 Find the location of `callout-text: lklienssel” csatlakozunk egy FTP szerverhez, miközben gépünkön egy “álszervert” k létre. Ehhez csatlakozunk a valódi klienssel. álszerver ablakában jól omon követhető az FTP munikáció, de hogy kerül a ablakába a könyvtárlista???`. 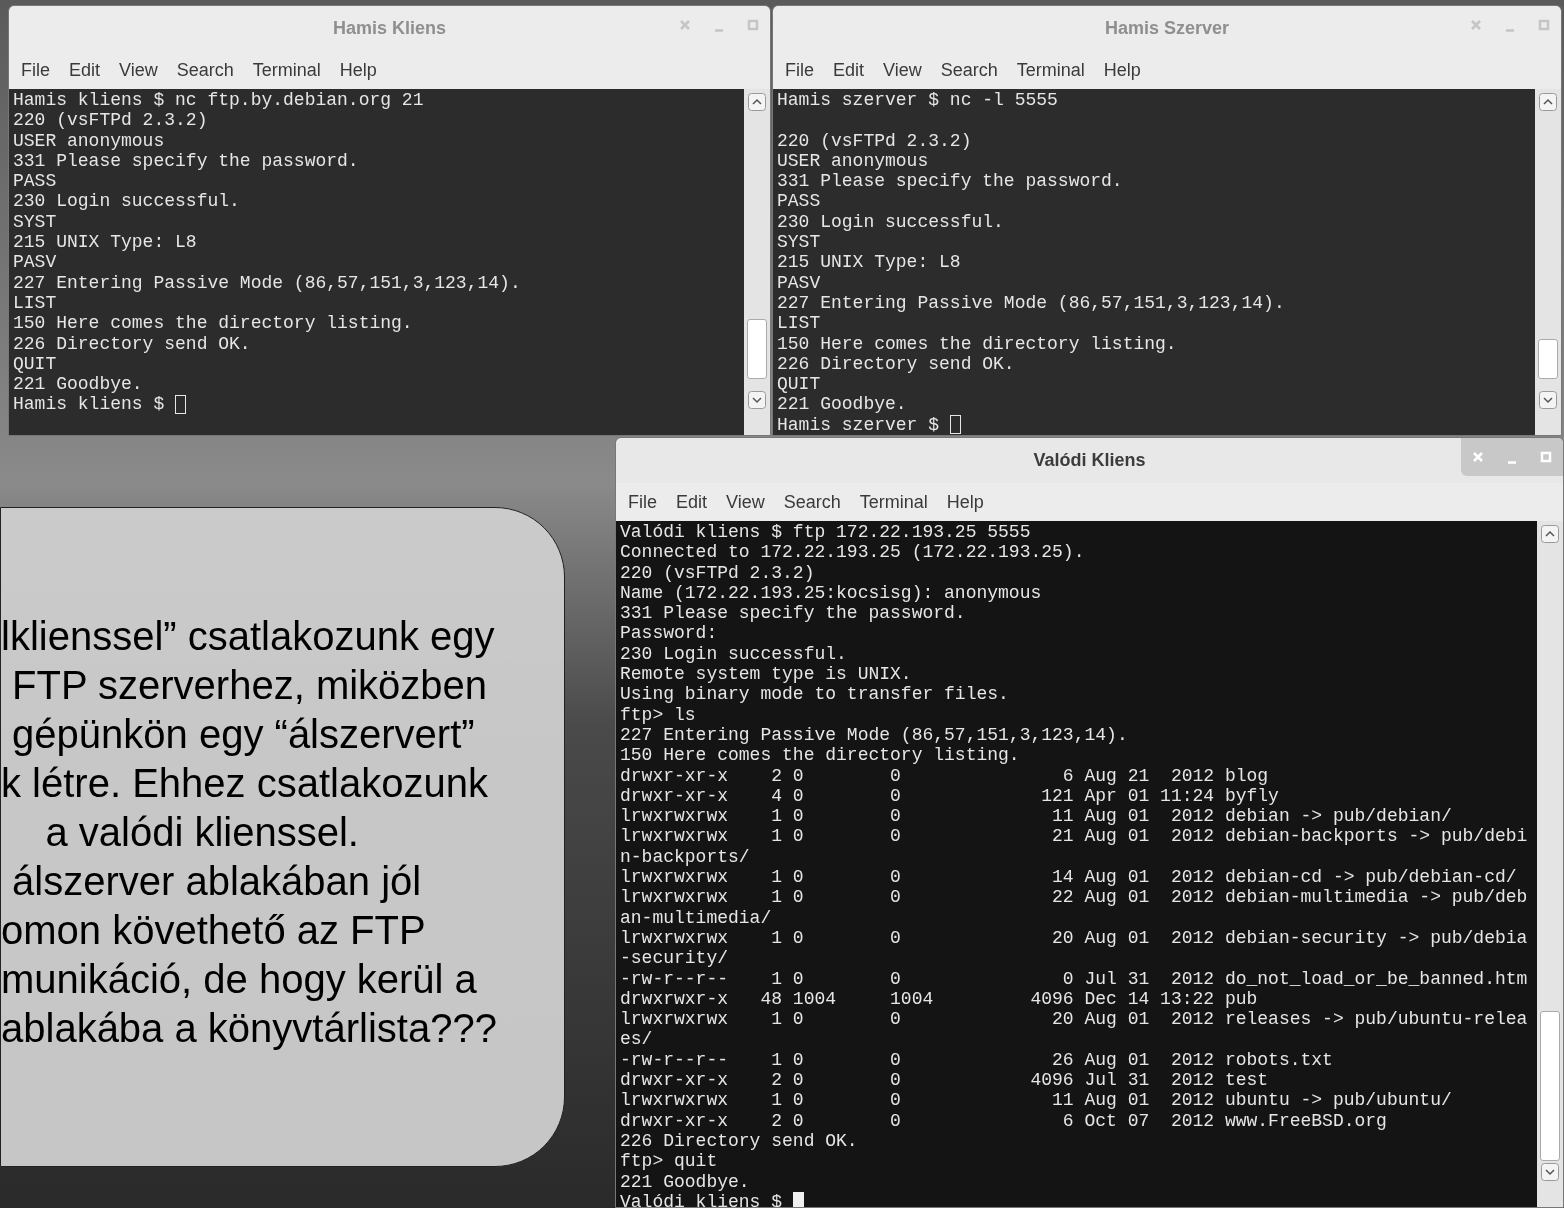

callout-text: lklienssel” csatlakozunk egy FTP szerverhez, miközben gépünkön egy “álszervert” k létre. Ehhez csatlakozunk a valódi klienssel. álszerver ablakában jól omon követhető az FTP munikáció, de hogy kerül a ablakába a könyvtárlista??? is located at coordinates (249, 832).